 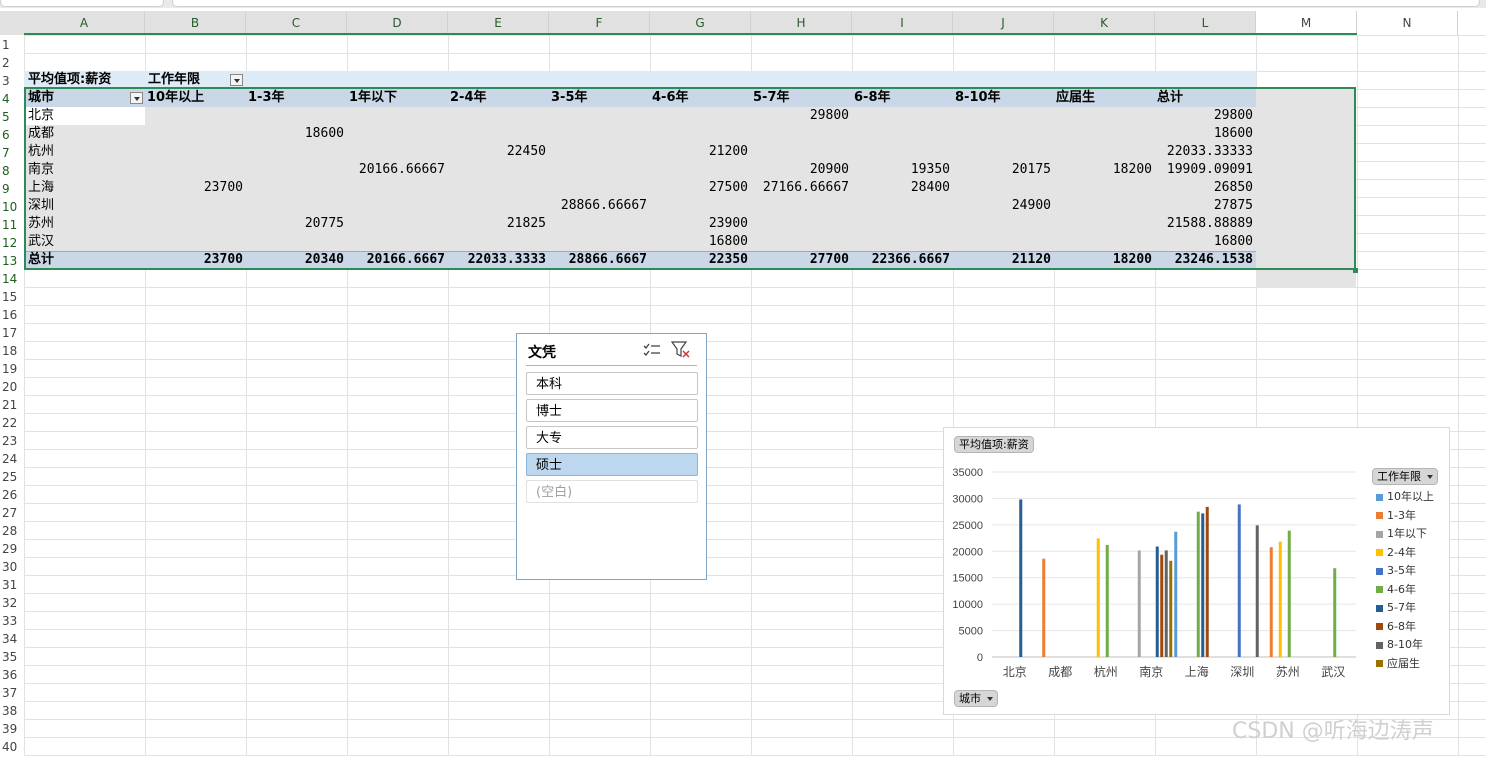 I want to click on pivot-total-cell: 20166.6667, so click(x=396, y=260).